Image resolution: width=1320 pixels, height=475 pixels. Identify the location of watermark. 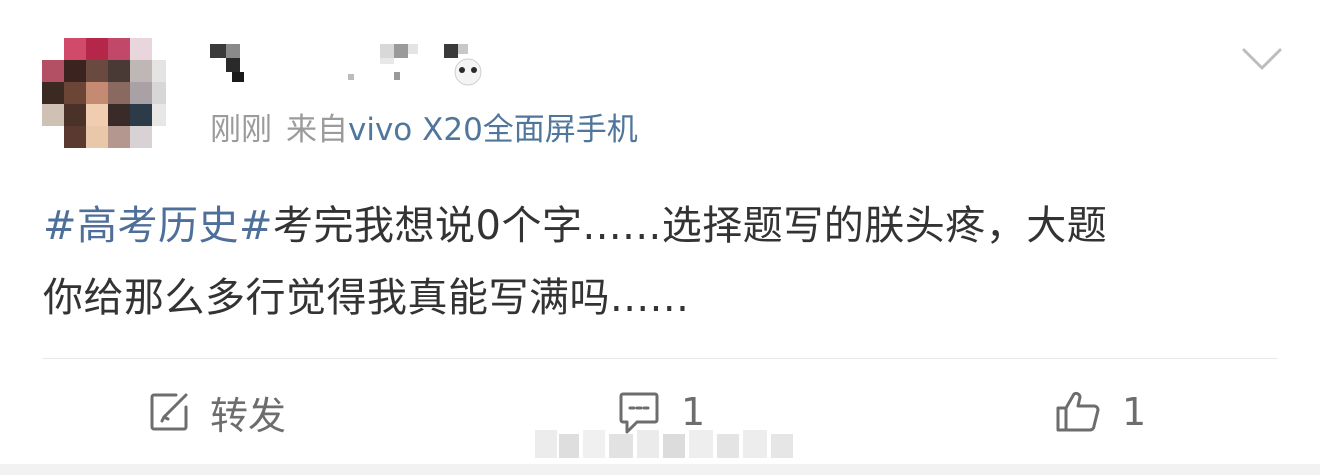
(665, 446).